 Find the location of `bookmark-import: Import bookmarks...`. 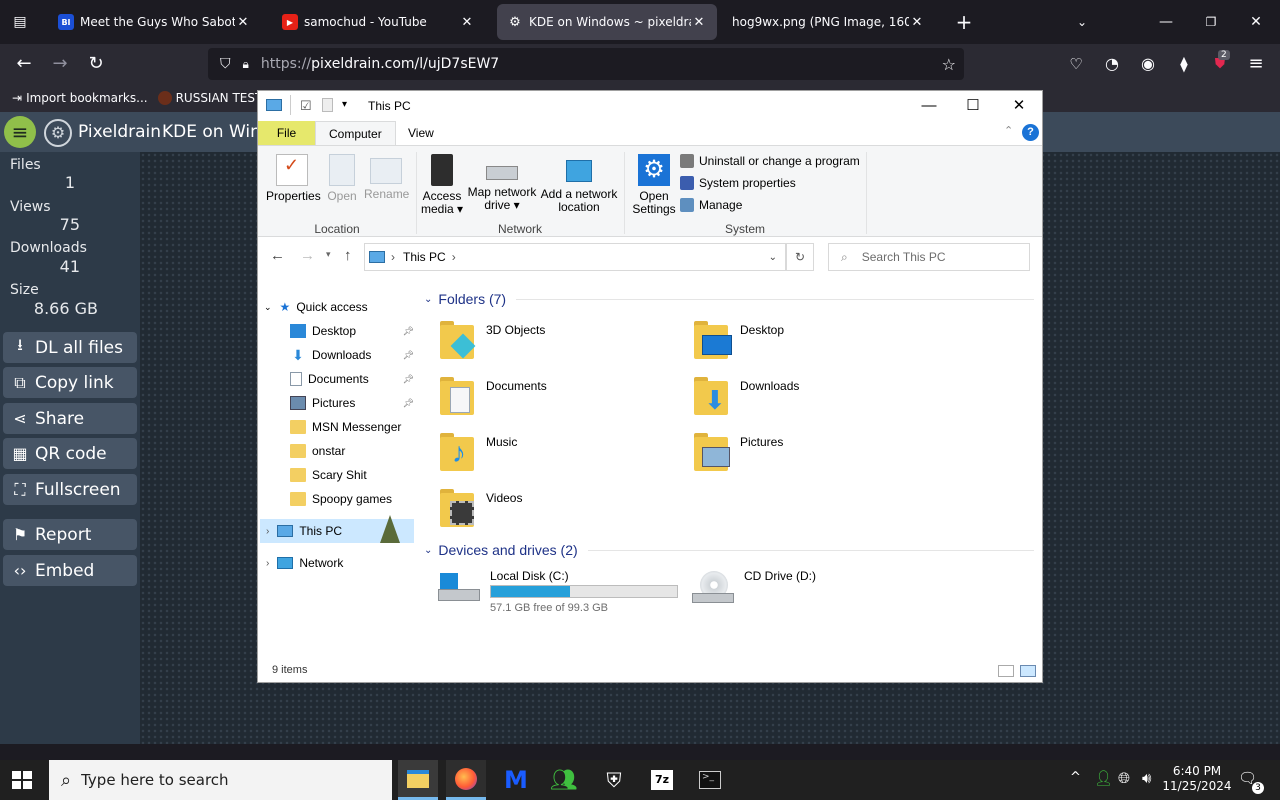

bookmark-import: Import bookmarks... is located at coordinates (87, 98).